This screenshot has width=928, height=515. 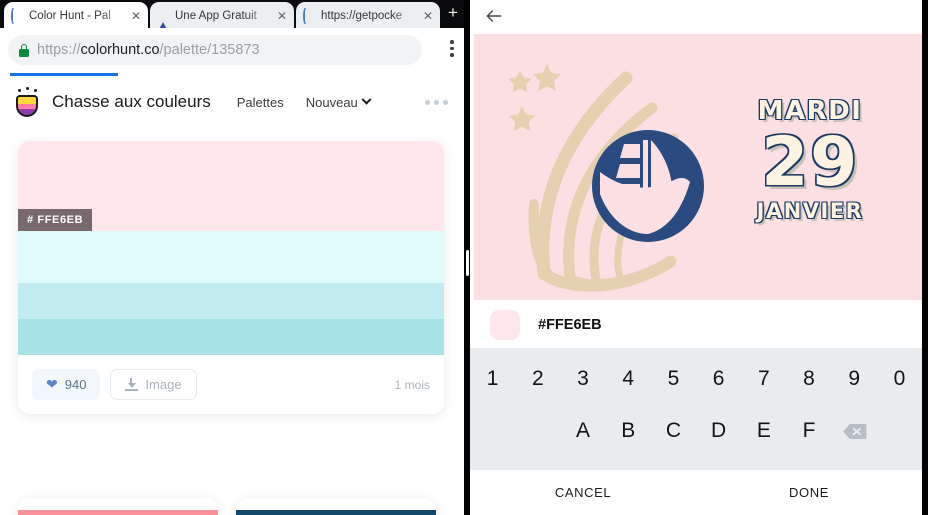 What do you see at coordinates (808, 431) in the screenshot?
I see `key-f: F` at bounding box center [808, 431].